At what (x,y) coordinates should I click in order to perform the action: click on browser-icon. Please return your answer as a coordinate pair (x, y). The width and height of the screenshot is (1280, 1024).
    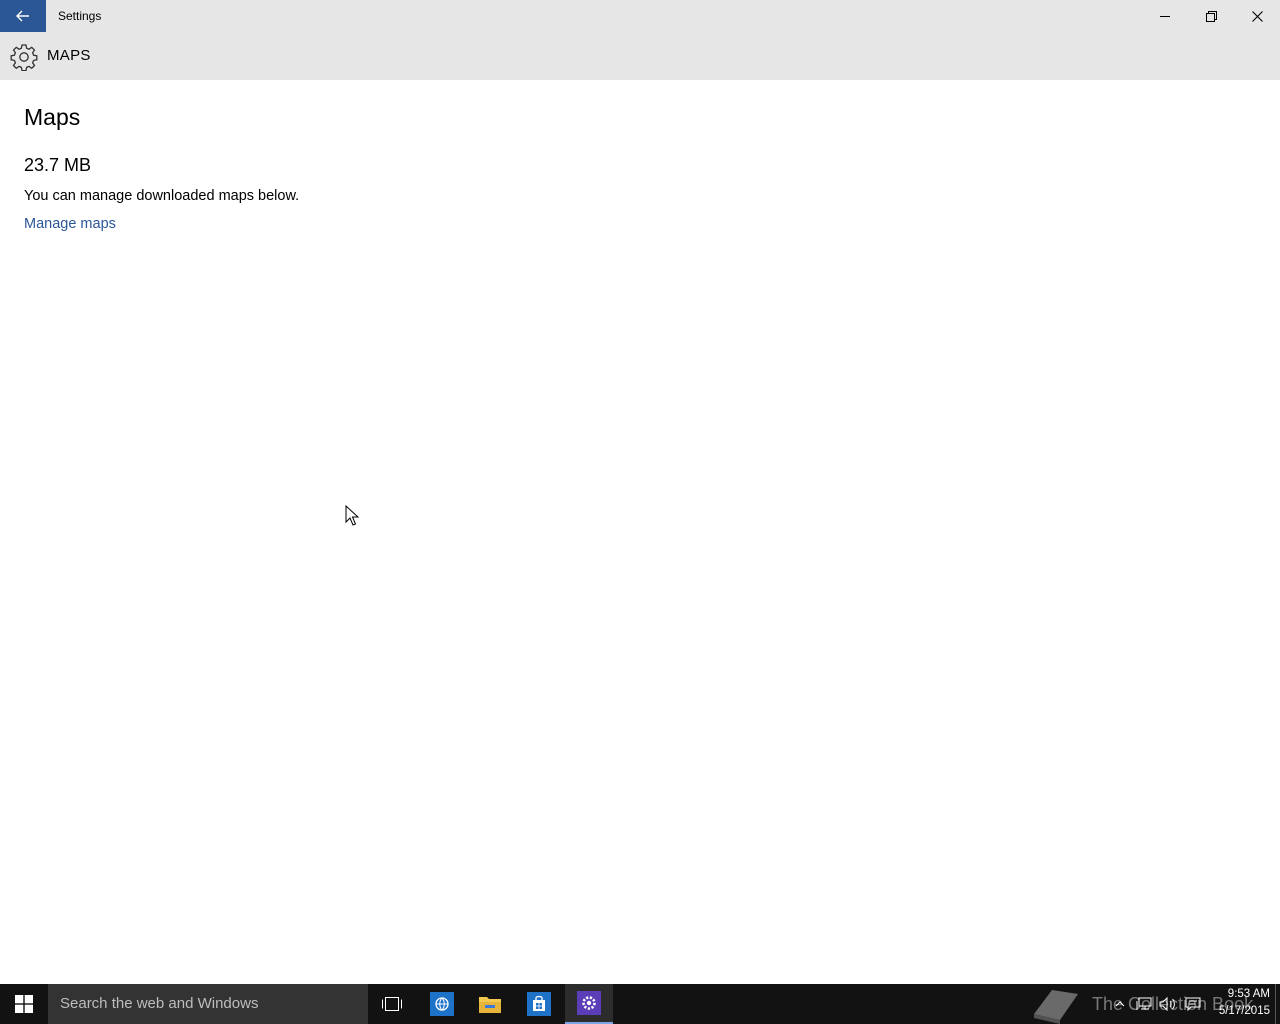
    Looking at the image, I should click on (442, 1004).